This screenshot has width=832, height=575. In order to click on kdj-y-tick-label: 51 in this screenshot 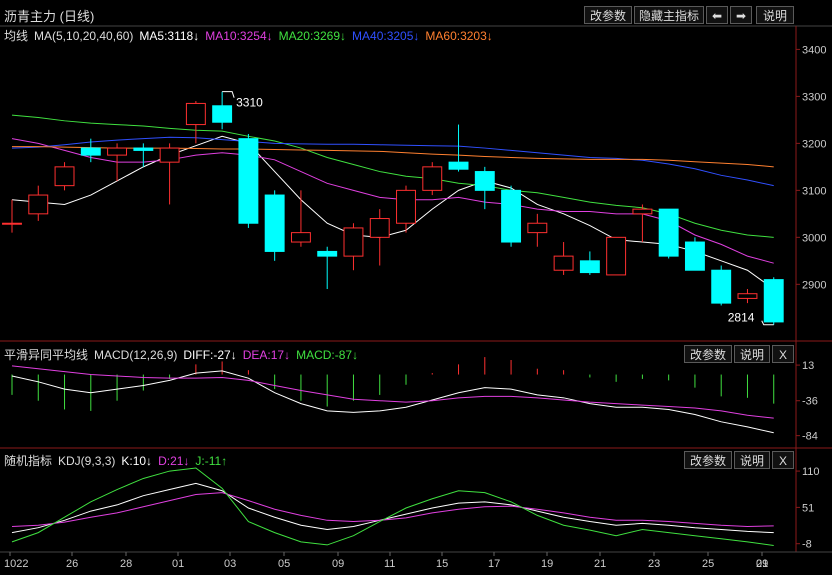, I will do `click(808, 508)`.